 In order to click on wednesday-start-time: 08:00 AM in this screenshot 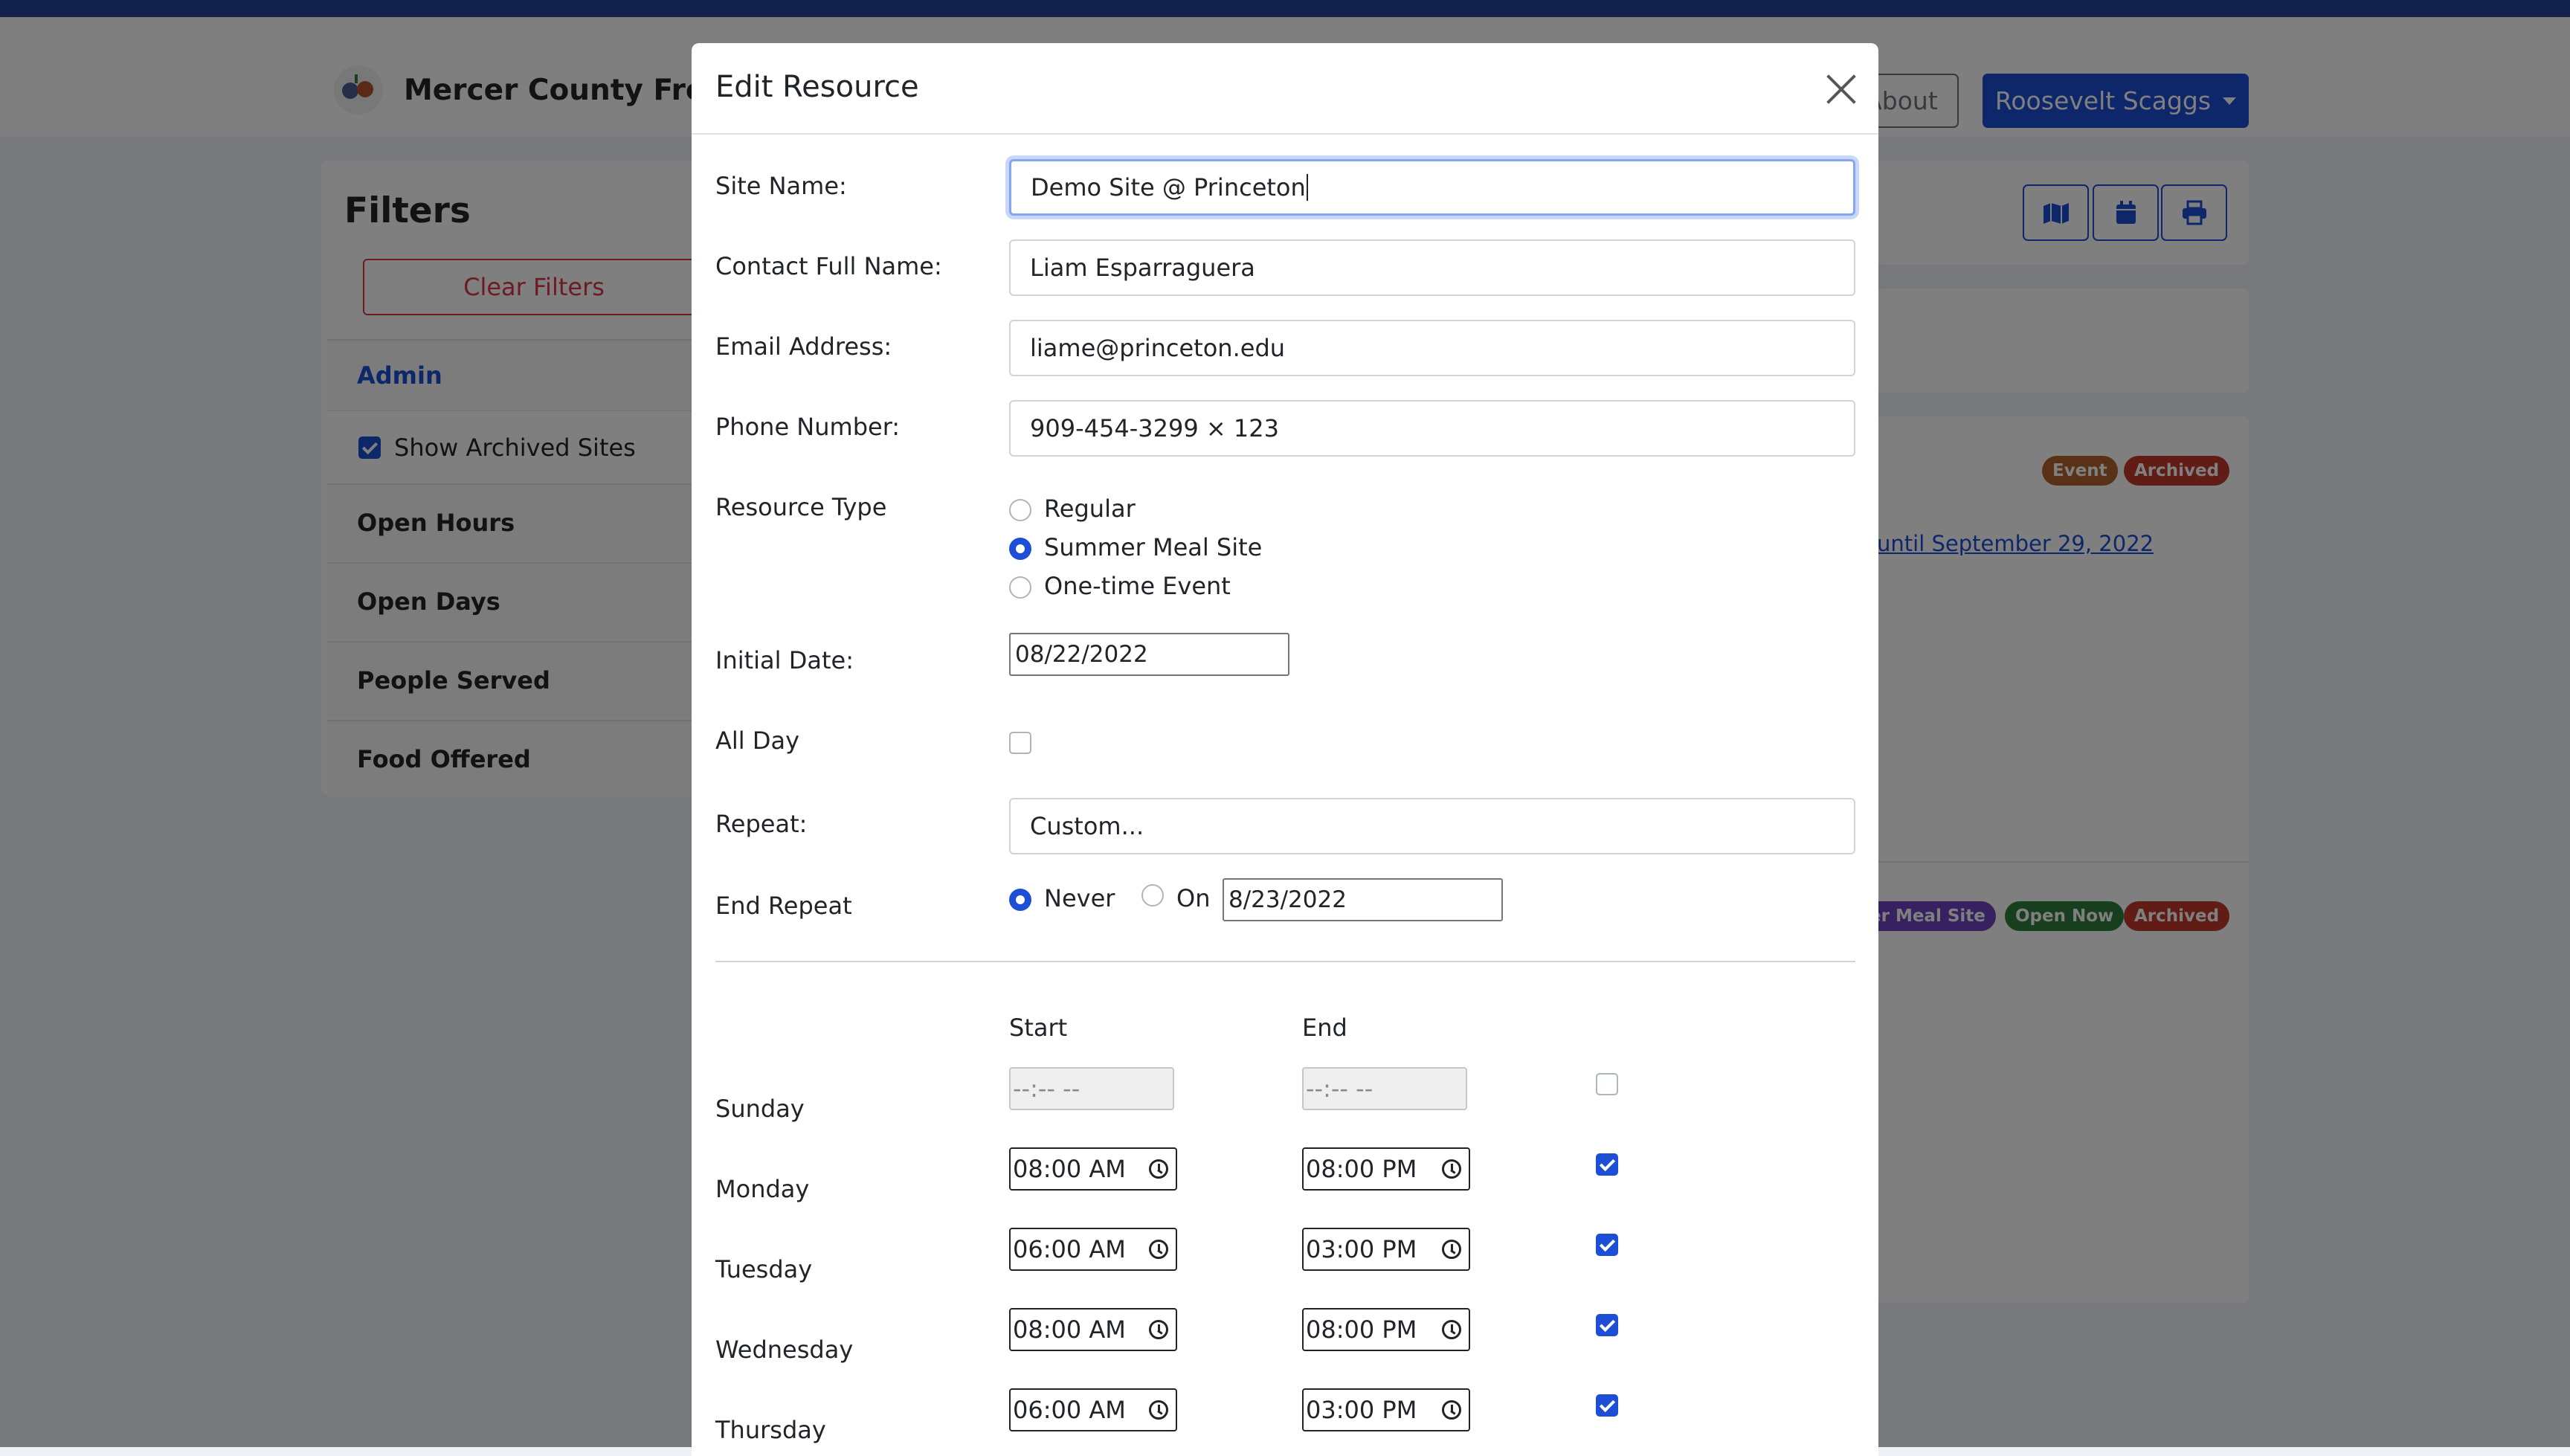, I will do `click(1093, 1329)`.